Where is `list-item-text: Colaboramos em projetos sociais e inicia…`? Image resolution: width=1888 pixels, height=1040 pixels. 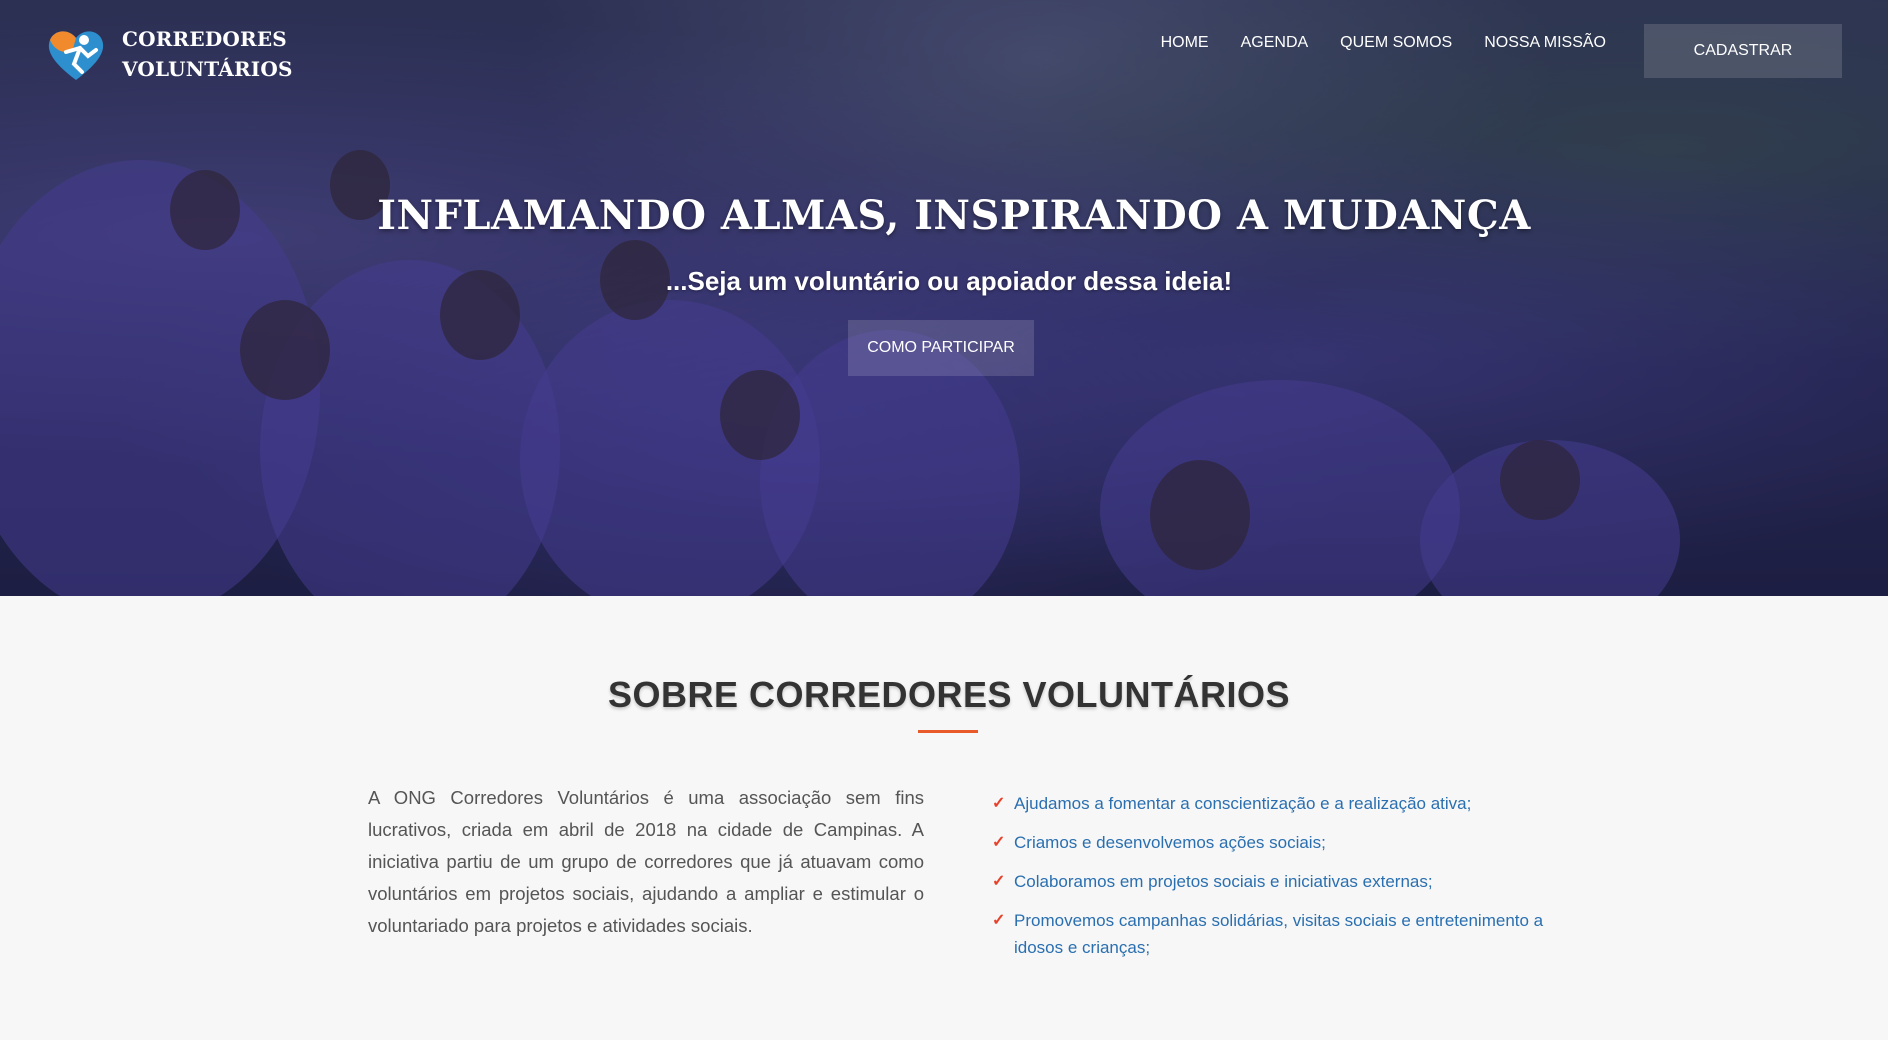 list-item-text: Colaboramos em projetos sociais e inicia… is located at coordinates (1223, 881).